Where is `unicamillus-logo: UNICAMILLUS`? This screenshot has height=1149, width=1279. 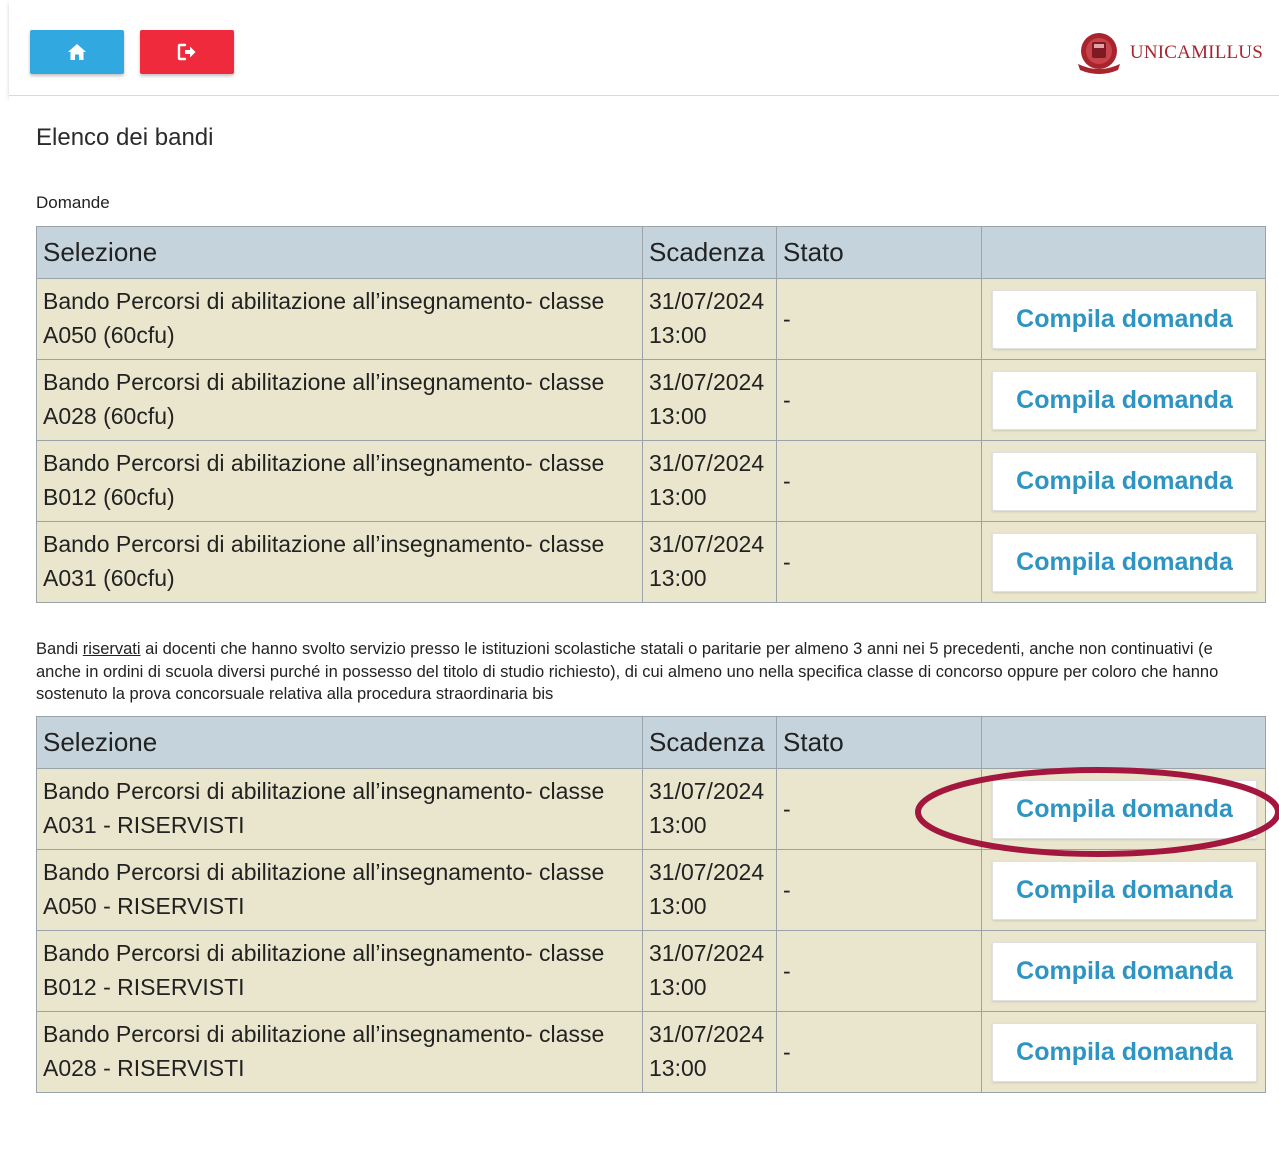
unicamillus-logo: UNICAMILLUS is located at coordinates (1167, 53).